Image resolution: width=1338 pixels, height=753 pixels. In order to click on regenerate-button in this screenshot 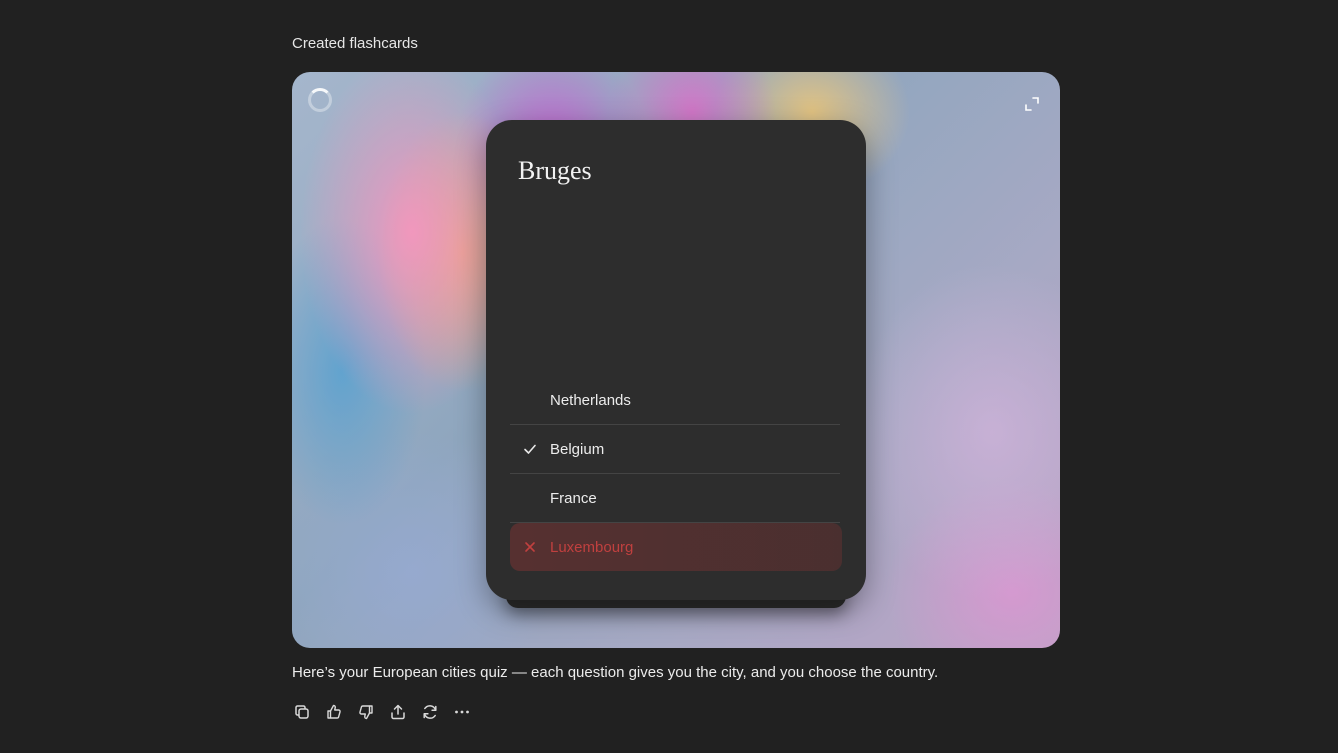, I will do `click(430, 712)`.